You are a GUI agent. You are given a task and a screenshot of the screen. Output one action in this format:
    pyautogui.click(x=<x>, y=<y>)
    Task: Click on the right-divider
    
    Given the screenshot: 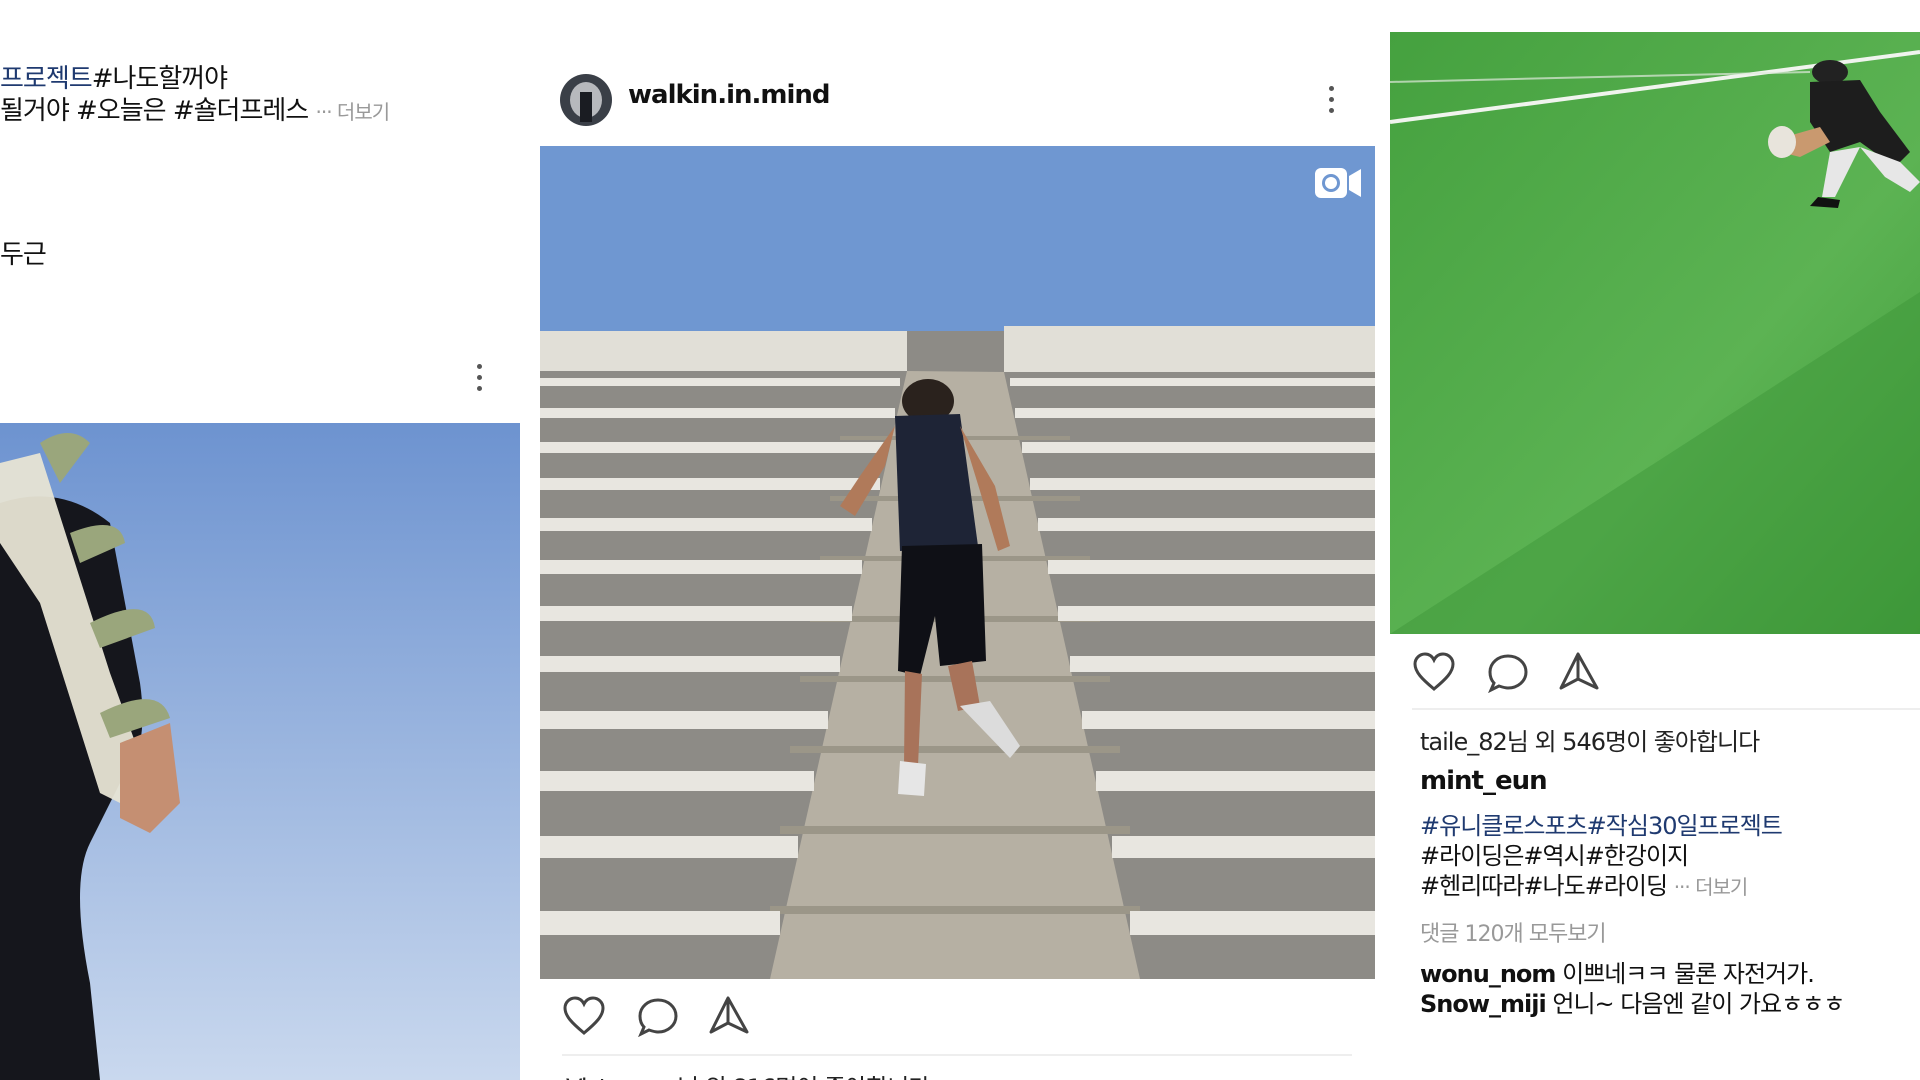 What is the action you would take?
    pyautogui.click(x=1666, y=709)
    